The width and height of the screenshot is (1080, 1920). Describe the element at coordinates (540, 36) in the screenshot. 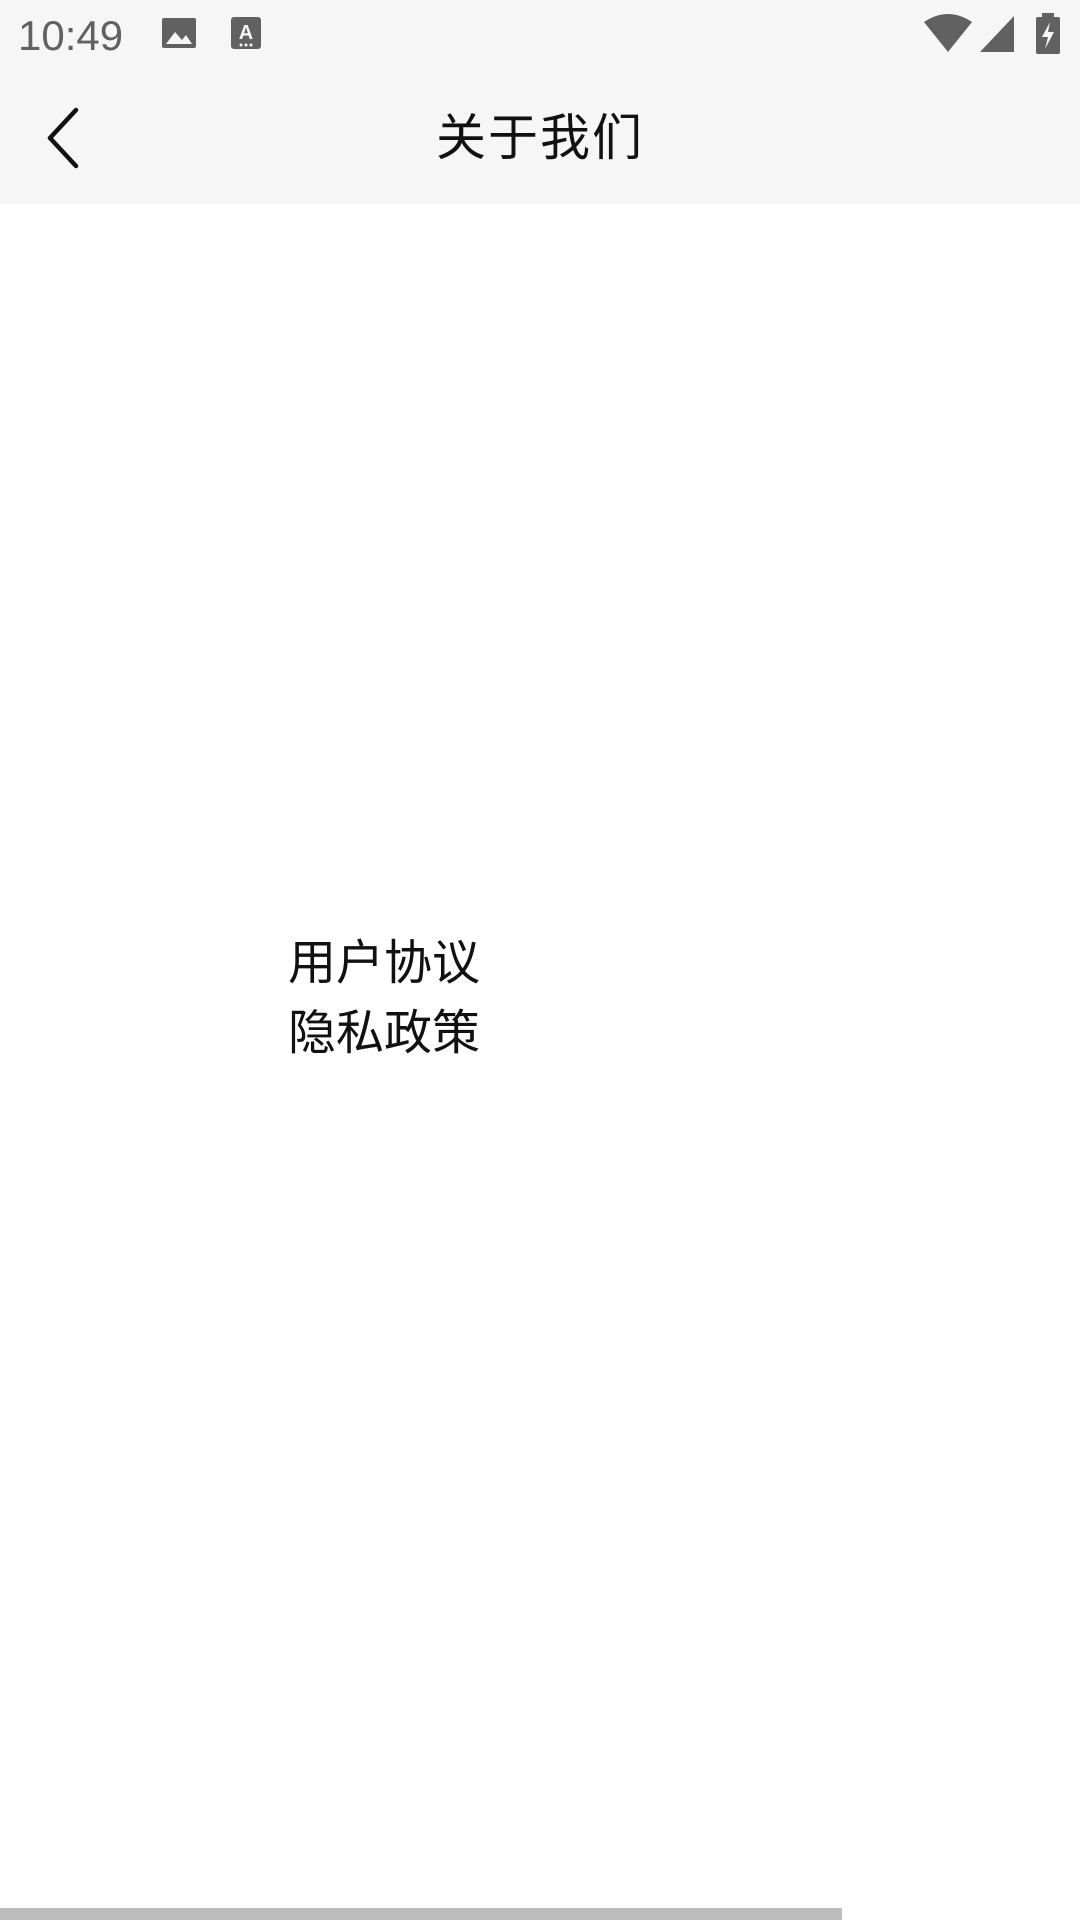

I see `status-bar: 10:49 A` at that location.